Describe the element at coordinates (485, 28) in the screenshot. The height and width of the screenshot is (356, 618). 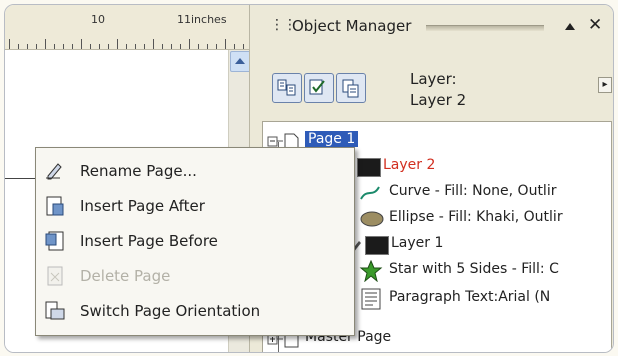
I see `docker-title-bar-gradient` at that location.